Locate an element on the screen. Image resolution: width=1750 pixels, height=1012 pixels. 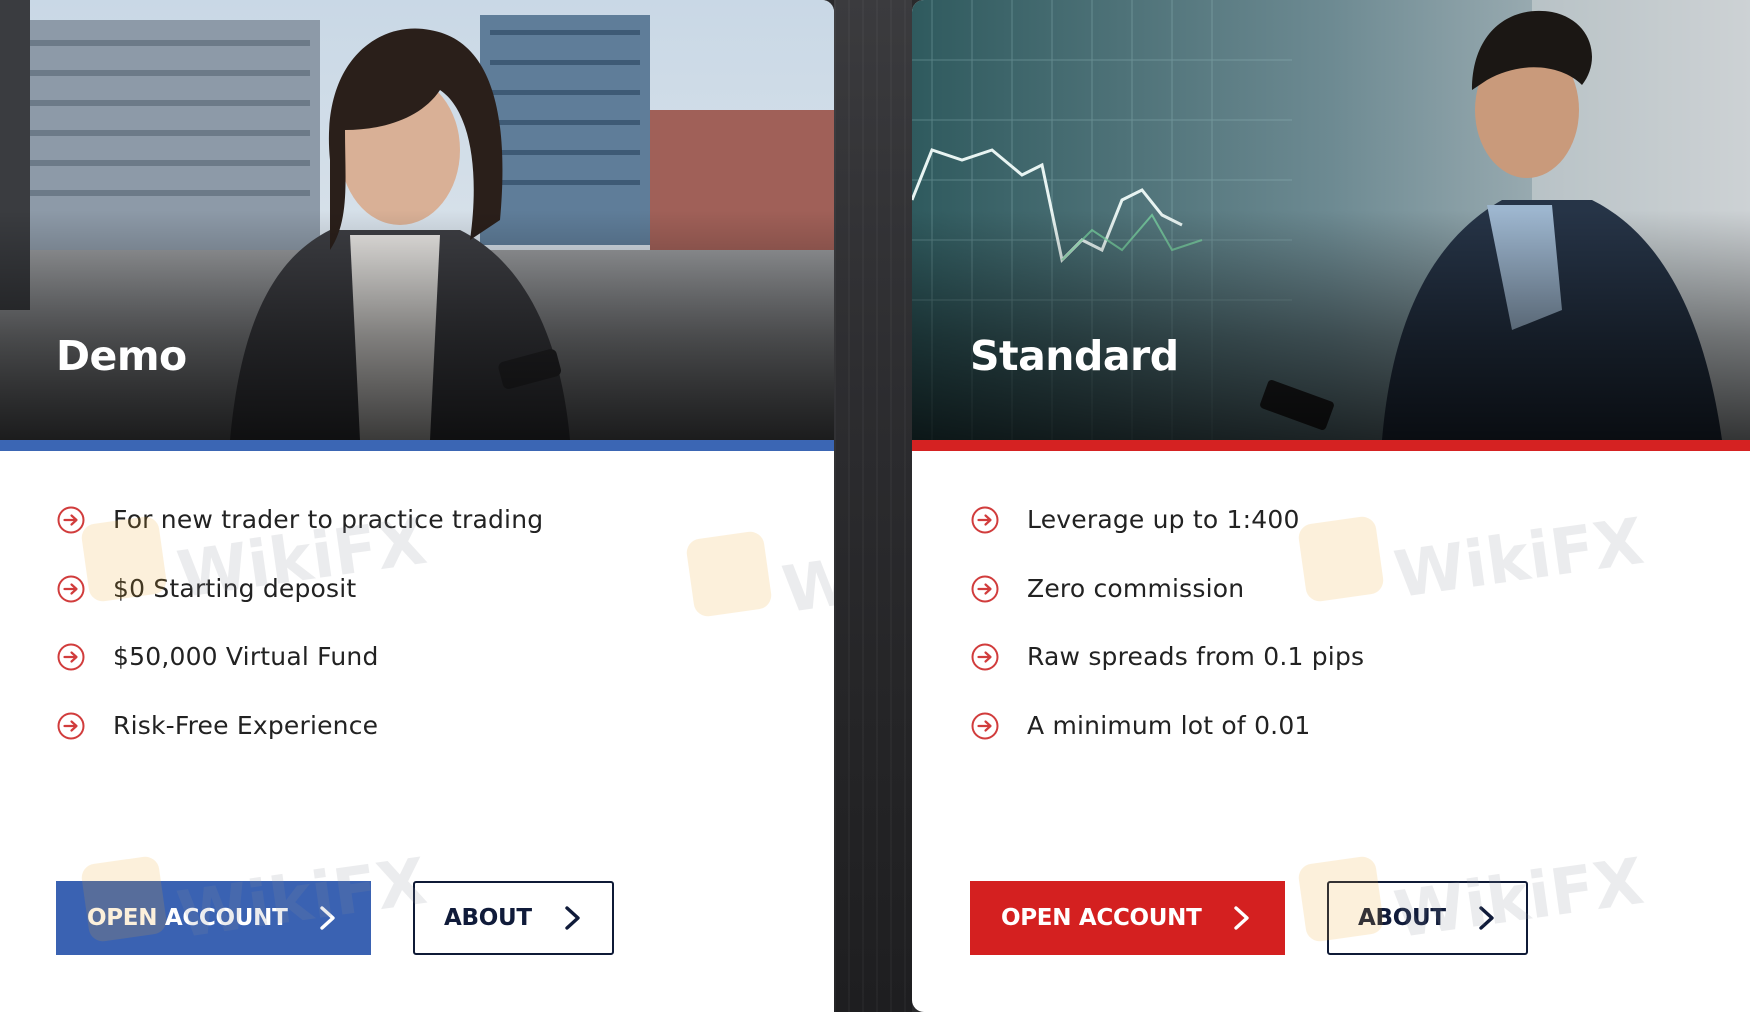
standard-hero-overlay is located at coordinates (1331, 325).